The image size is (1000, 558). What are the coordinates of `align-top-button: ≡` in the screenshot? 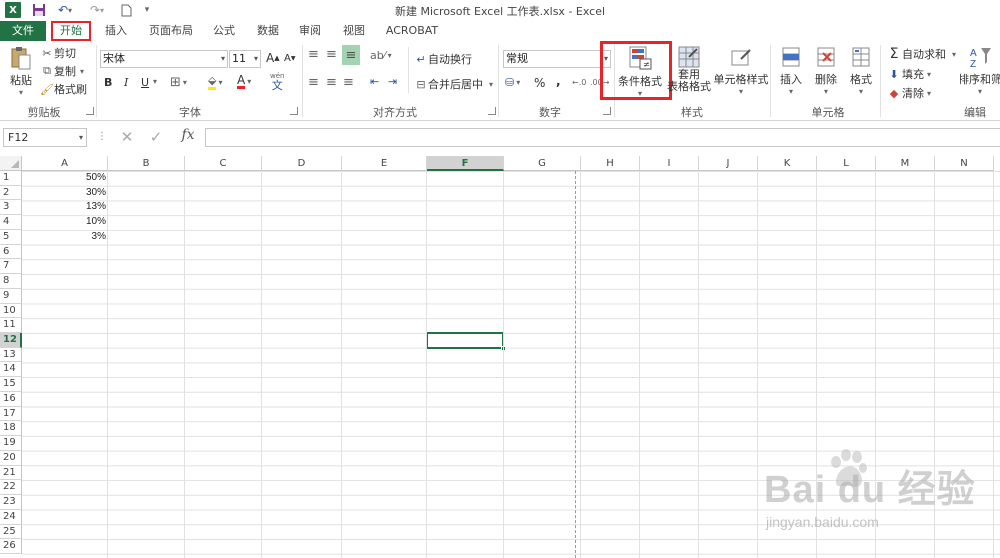 It's located at (313, 54).